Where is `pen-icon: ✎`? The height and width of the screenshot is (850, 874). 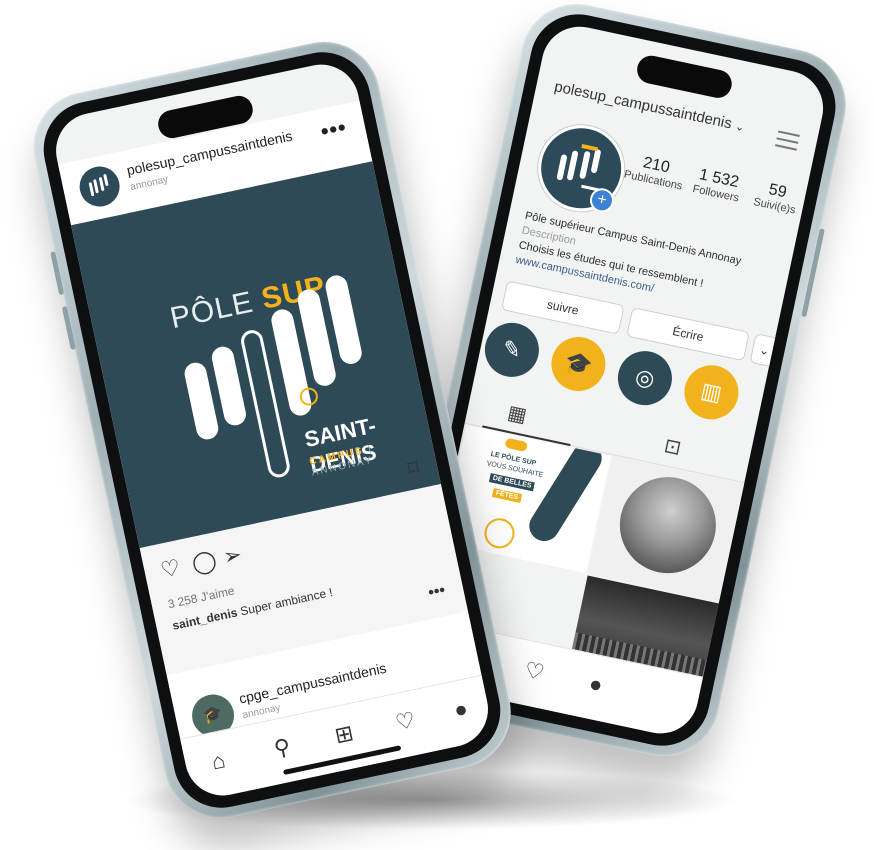
pen-icon: ✎ is located at coordinates (512, 349).